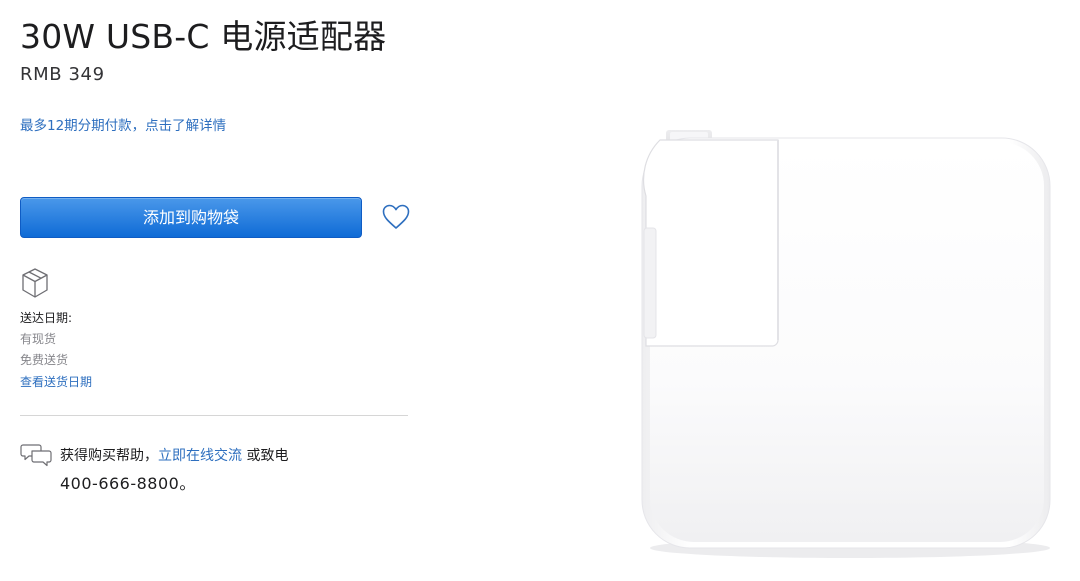 Image resolution: width=1080 pixels, height=581 pixels. I want to click on product-price: RMB 349, so click(62, 74).